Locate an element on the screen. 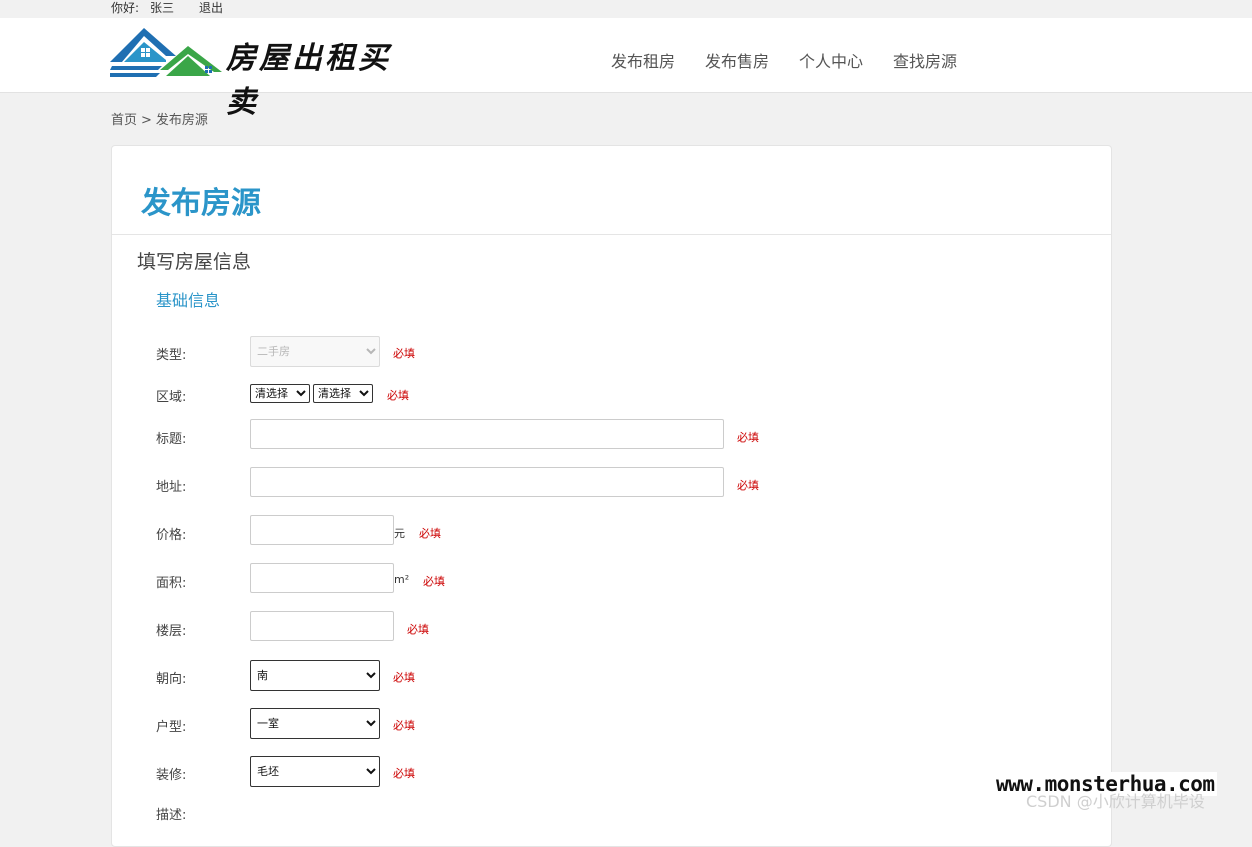 Image resolution: width=1252 pixels, height=847 pixels. nav-sale-publish: 发布售房 is located at coordinates (737, 60).